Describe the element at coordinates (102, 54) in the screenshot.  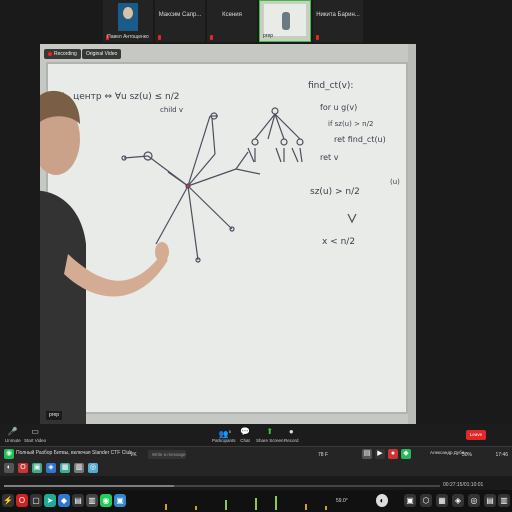
I see `original-video-indicator: Original Video` at that location.